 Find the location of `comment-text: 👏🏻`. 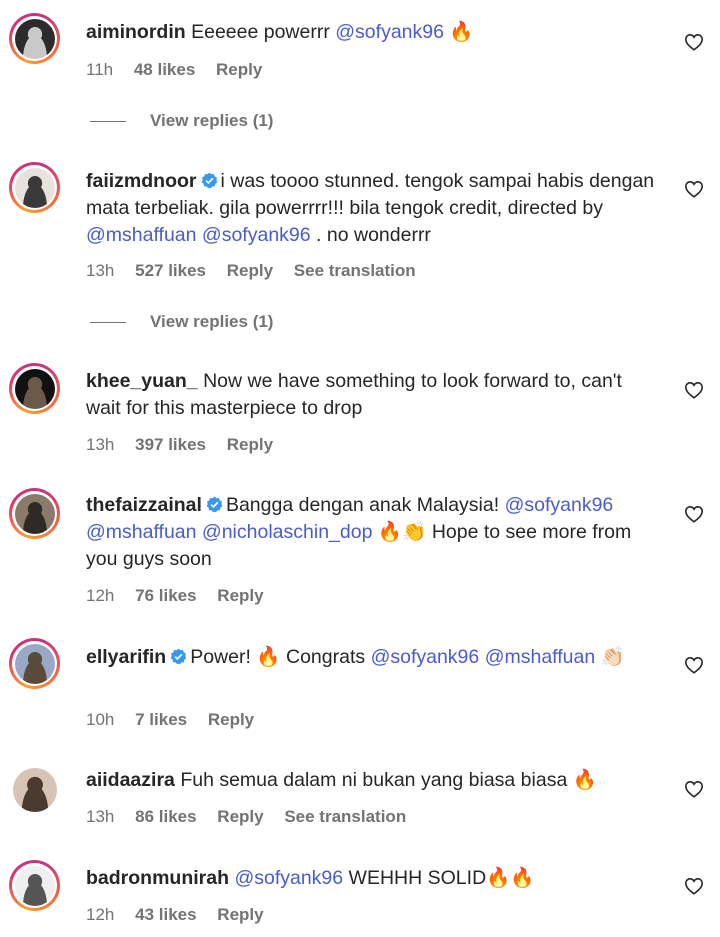

comment-text: 👏🏻 is located at coordinates (610, 657).